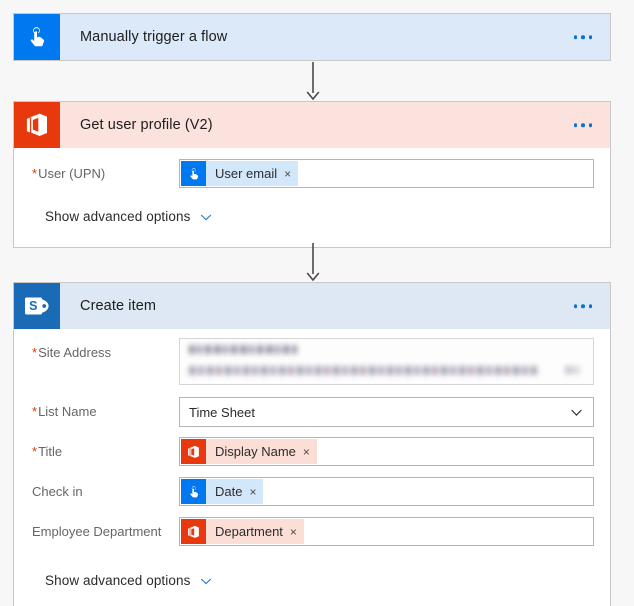 The height and width of the screenshot is (606, 634). I want to click on site-address-input, so click(386, 361).